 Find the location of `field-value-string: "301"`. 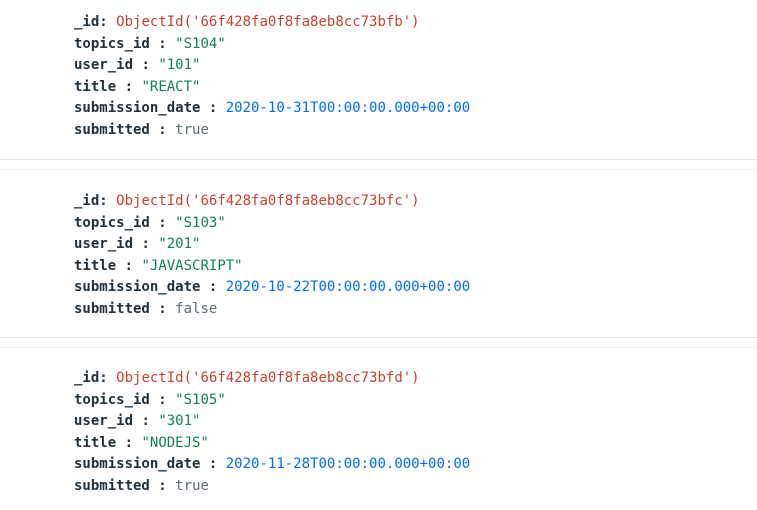

field-value-string: "301" is located at coordinates (179, 421).